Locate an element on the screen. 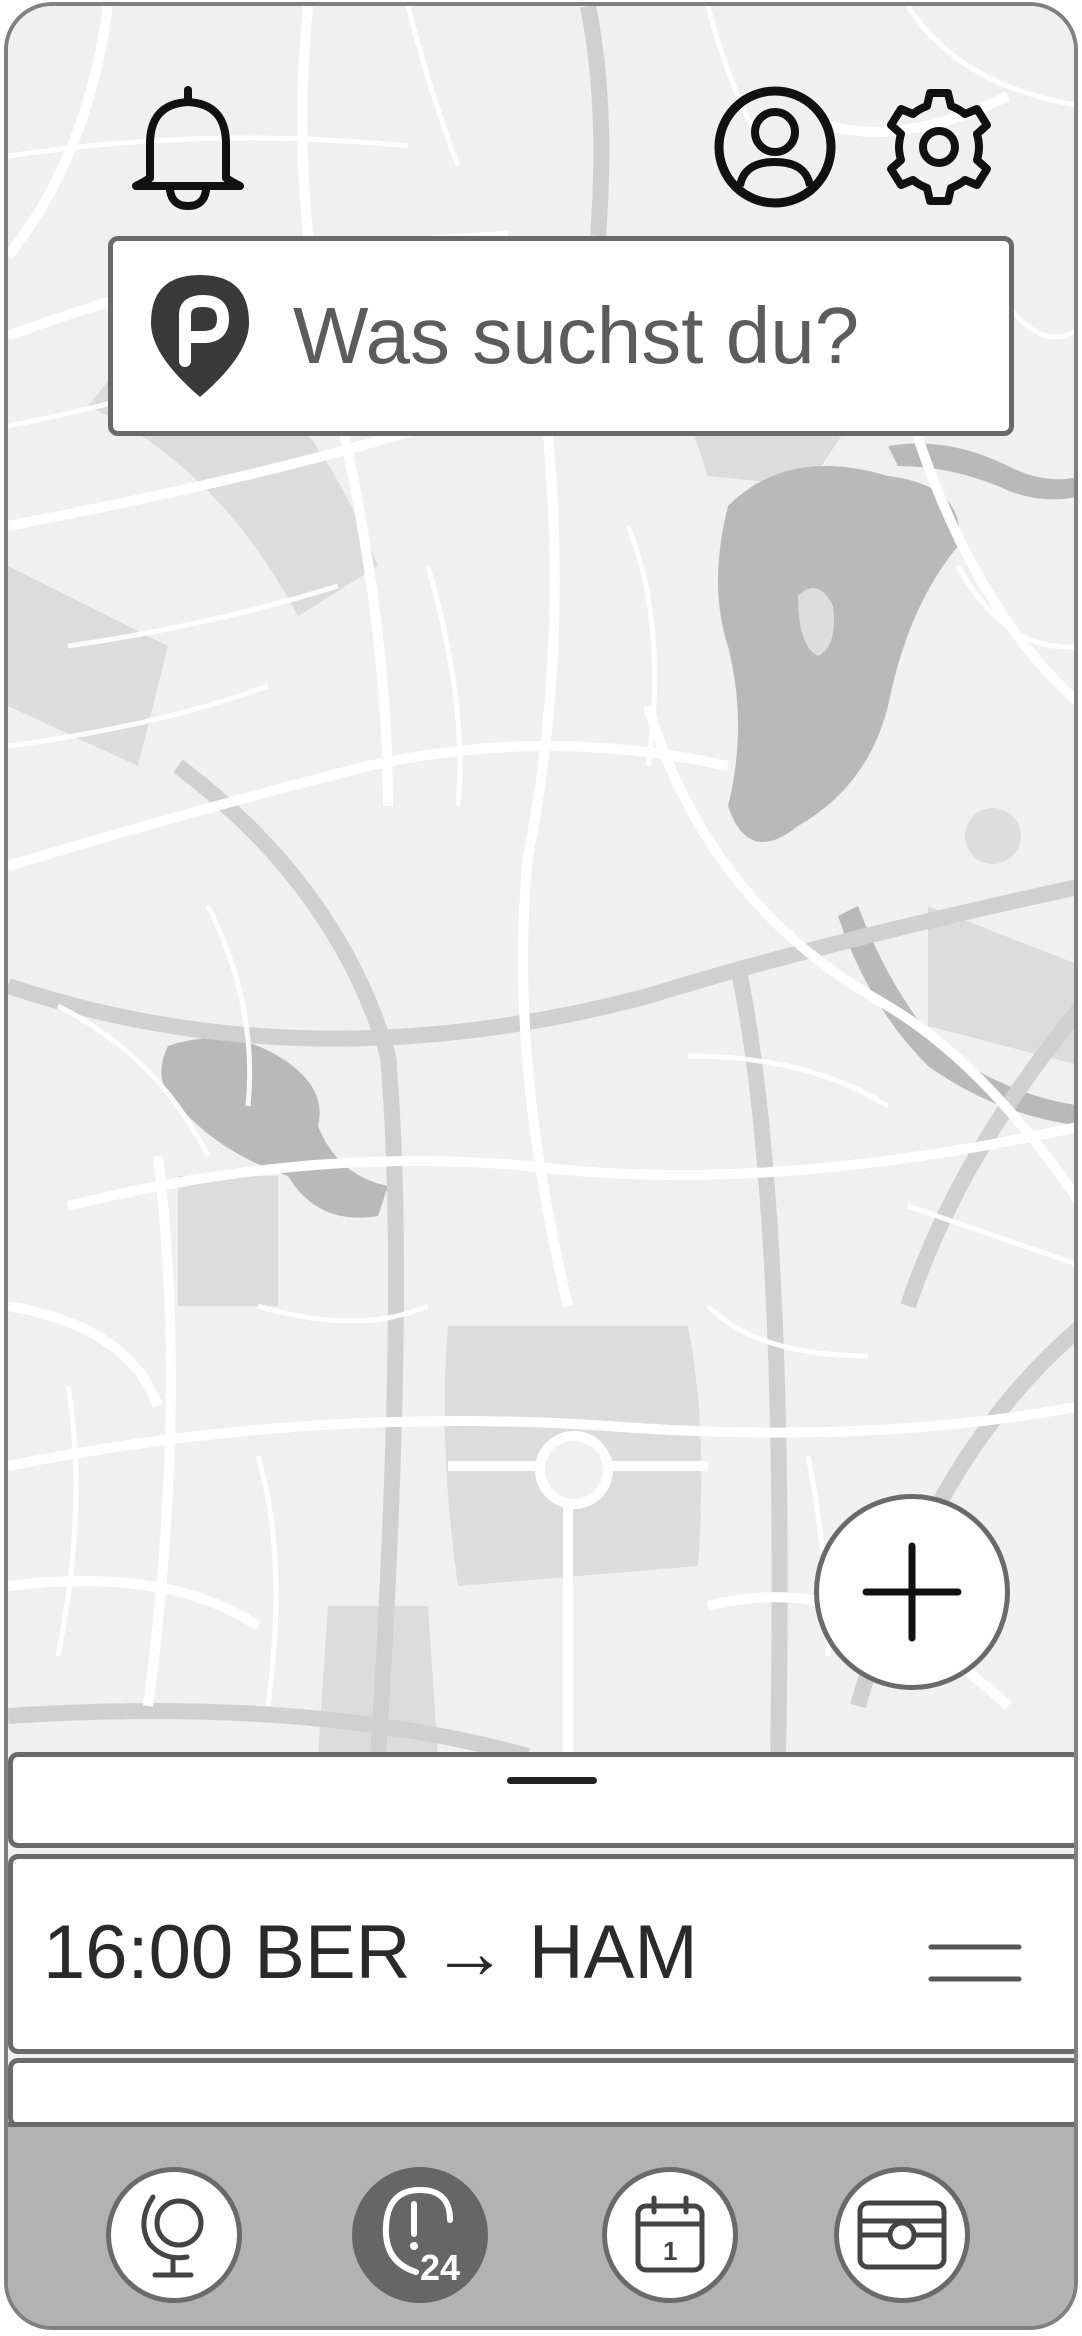 The height and width of the screenshot is (2336, 1082). sheet-grip is located at coordinates (552, 1780).